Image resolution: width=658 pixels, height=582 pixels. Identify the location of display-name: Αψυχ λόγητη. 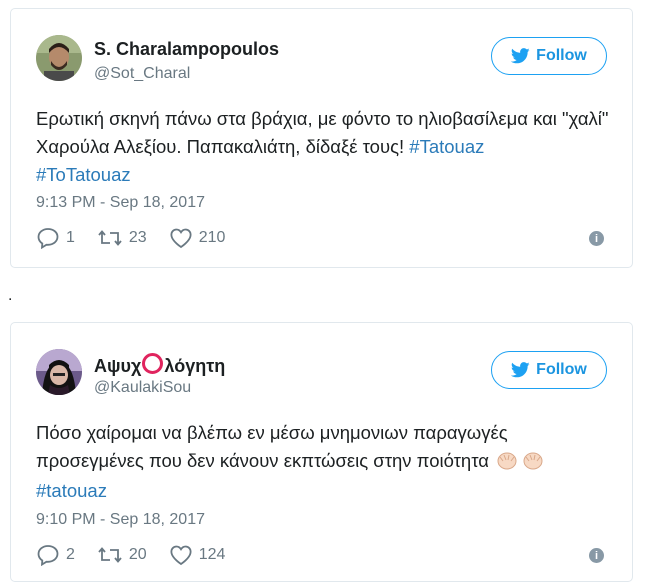
(159, 365).